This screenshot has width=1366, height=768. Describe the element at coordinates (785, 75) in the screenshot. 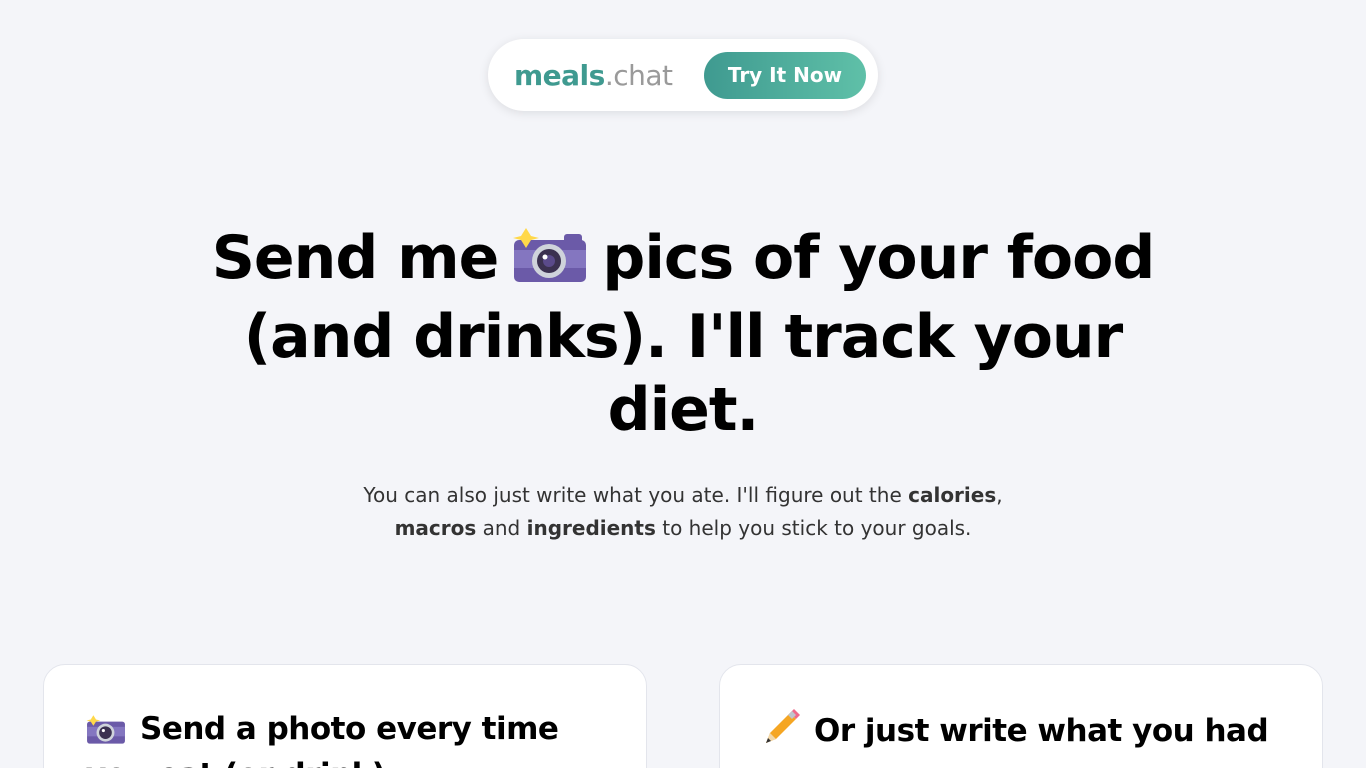

I see `try-it-now-button: Try It Now` at that location.